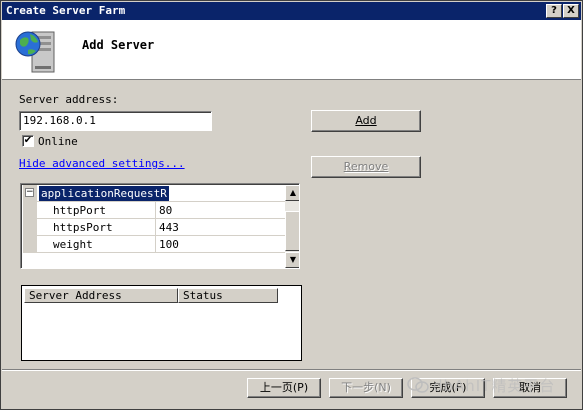  Describe the element at coordinates (28, 141) in the screenshot. I see `online-checkbox: ✔` at that location.